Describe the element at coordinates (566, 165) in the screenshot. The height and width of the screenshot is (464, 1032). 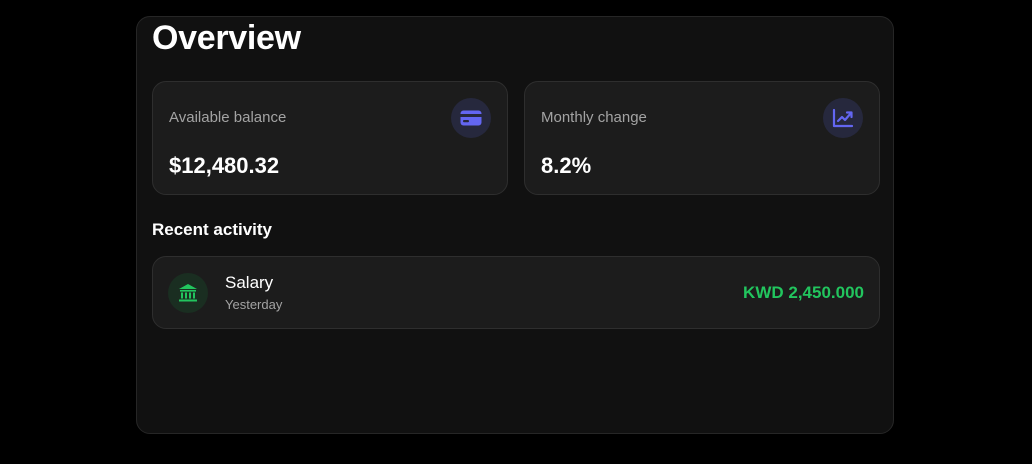
I see `monthly-change-value: 8.2%` at that location.